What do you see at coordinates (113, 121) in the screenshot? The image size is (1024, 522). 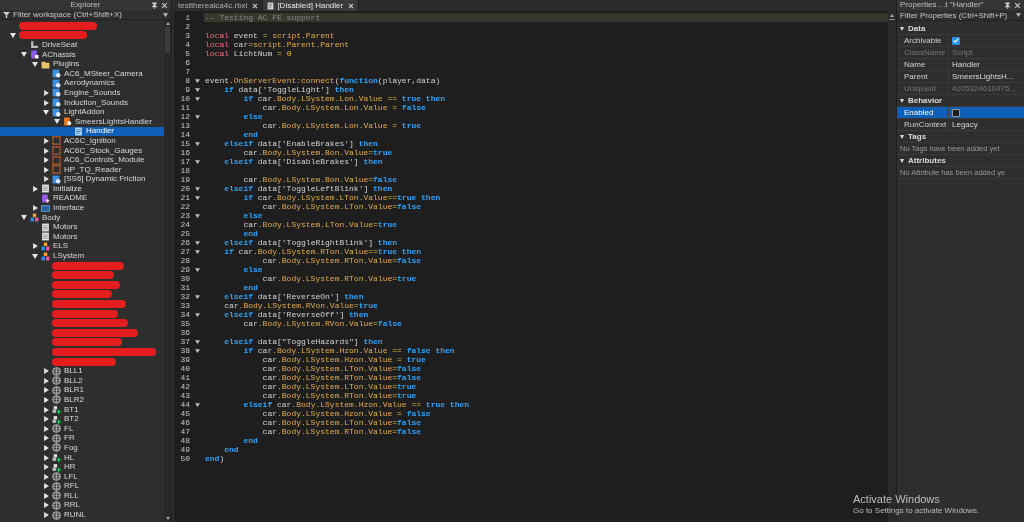 I see `item-label: SmeersLightsHandler` at bounding box center [113, 121].